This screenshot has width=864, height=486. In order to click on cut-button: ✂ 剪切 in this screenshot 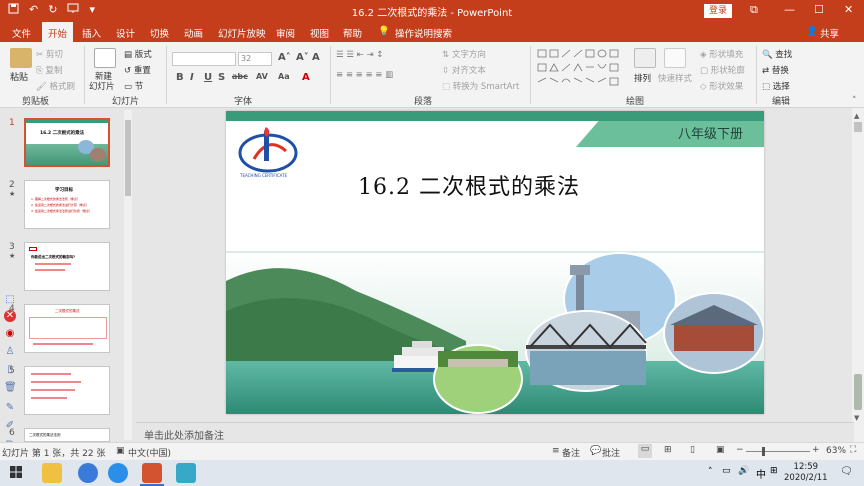, I will do `click(49, 54)`.